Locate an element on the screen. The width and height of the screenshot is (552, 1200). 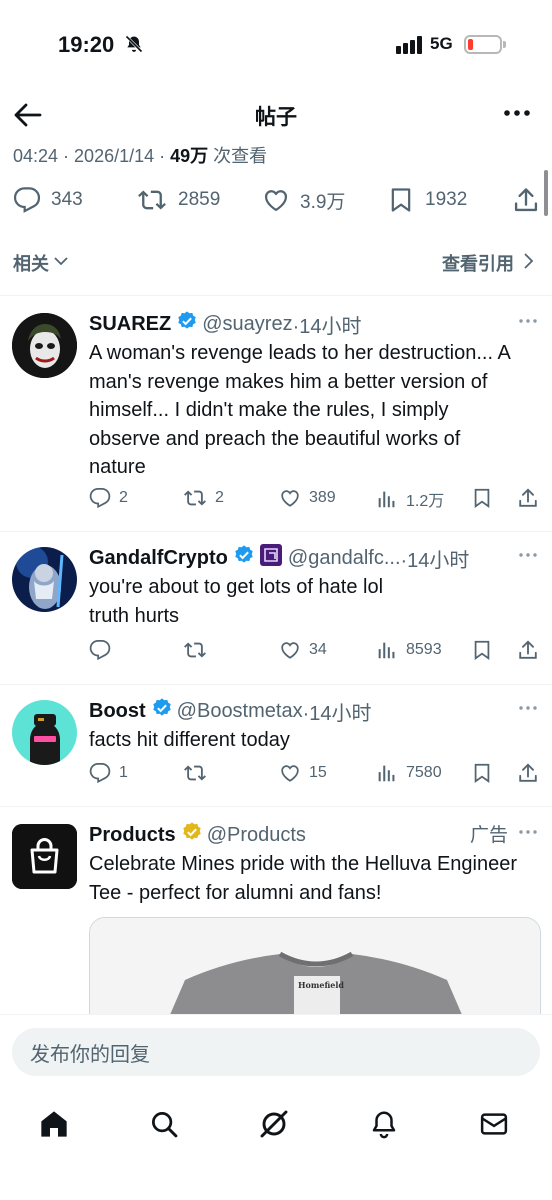
network-label: 5G is located at coordinates (441, 43).